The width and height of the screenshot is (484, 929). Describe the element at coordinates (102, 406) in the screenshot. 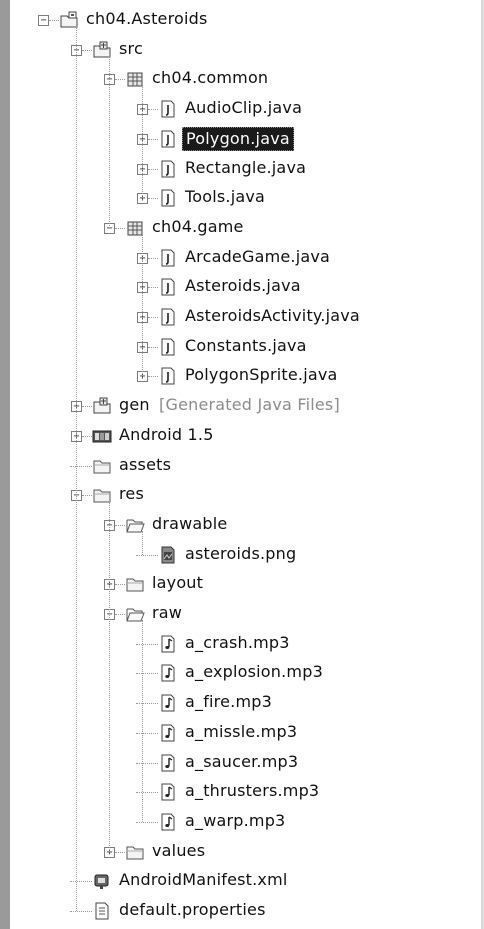

I see `source-folder-icon` at that location.